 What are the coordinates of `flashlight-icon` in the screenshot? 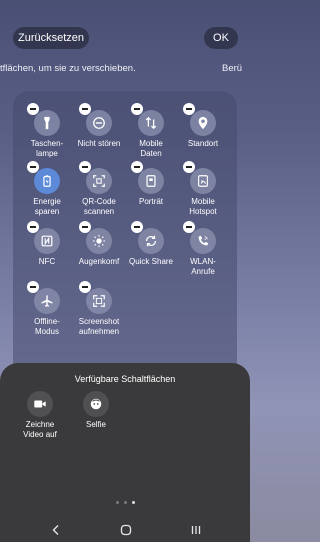 It's located at (47, 123).